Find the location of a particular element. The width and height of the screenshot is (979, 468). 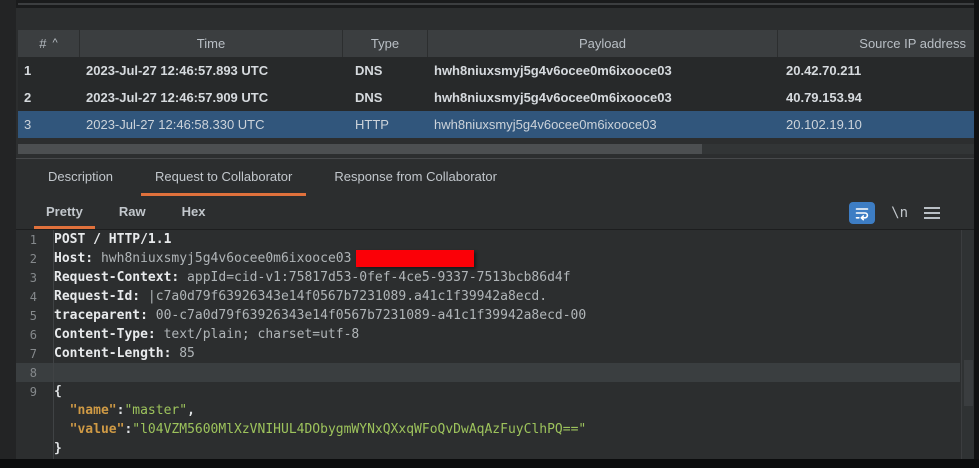

table-horizontal-scrollbar is located at coordinates (496, 149).